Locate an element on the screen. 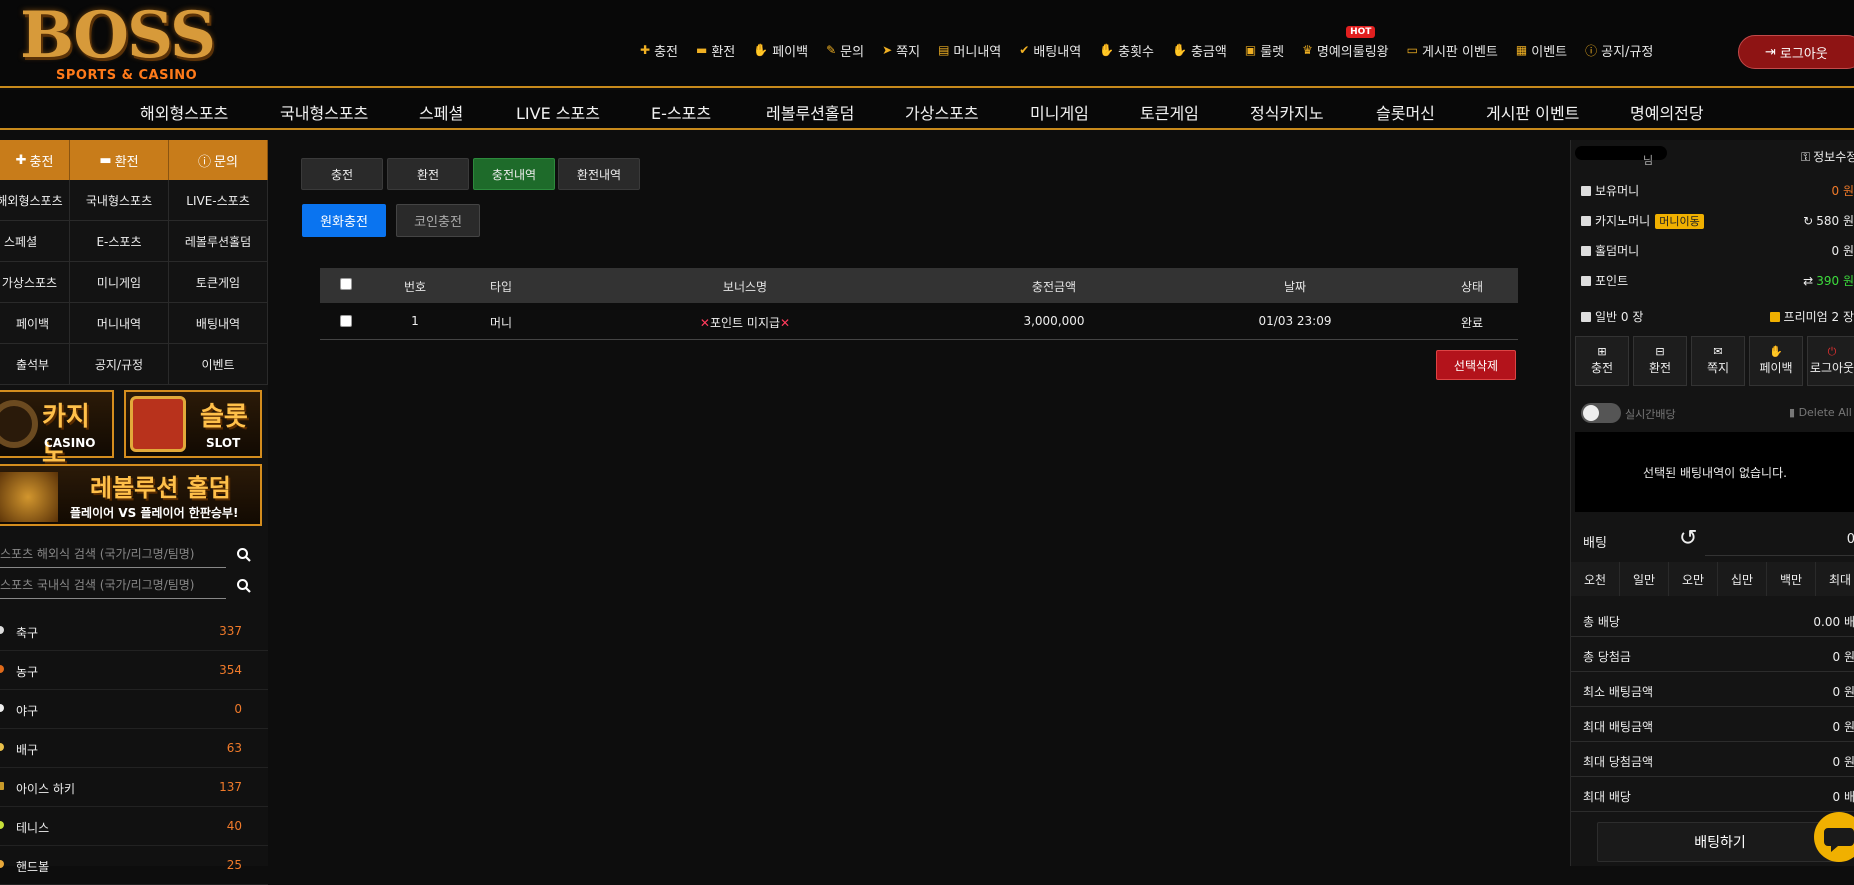 This screenshot has height=885, width=1854. holdem-banner: 레볼루션 홀덤 플레이어 VS 플레이어 한판승부! is located at coordinates (131, 495).